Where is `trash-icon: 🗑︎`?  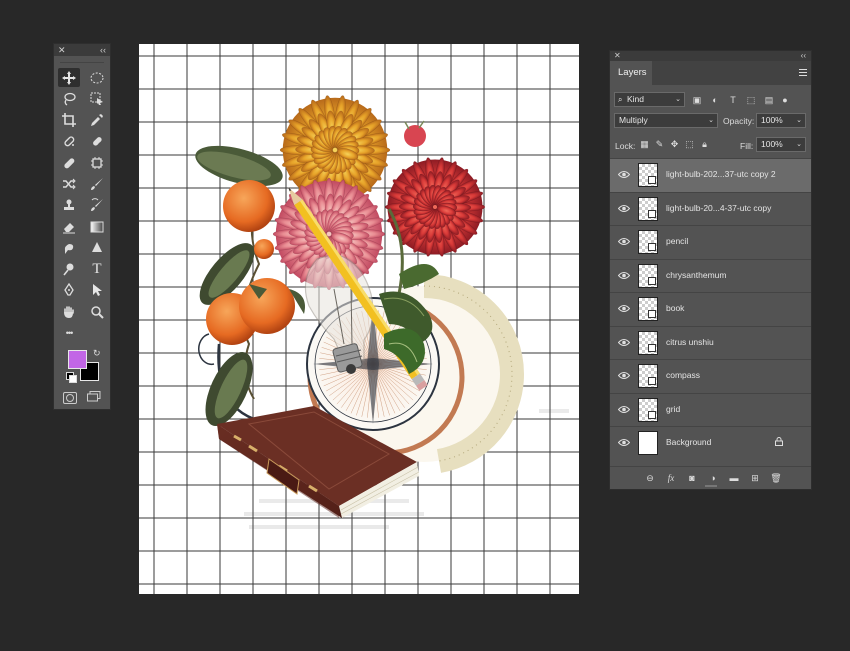 trash-icon: 🗑︎ is located at coordinates (776, 478).